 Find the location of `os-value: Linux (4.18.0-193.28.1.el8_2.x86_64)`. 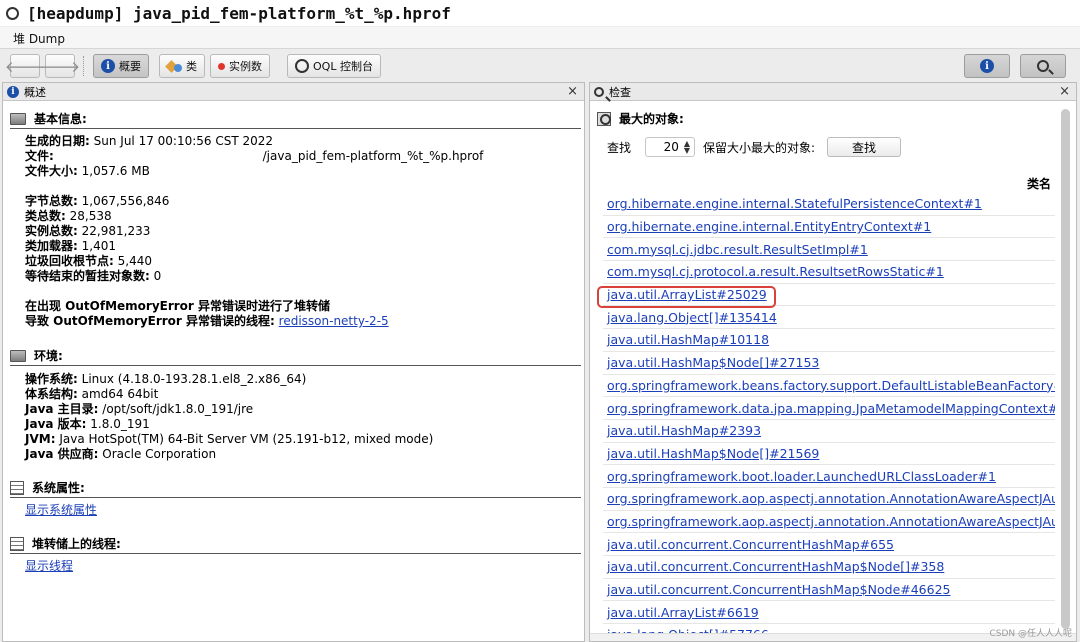

os-value: Linux (4.18.0-193.28.1.el8_2.x86_64) is located at coordinates (194, 379).